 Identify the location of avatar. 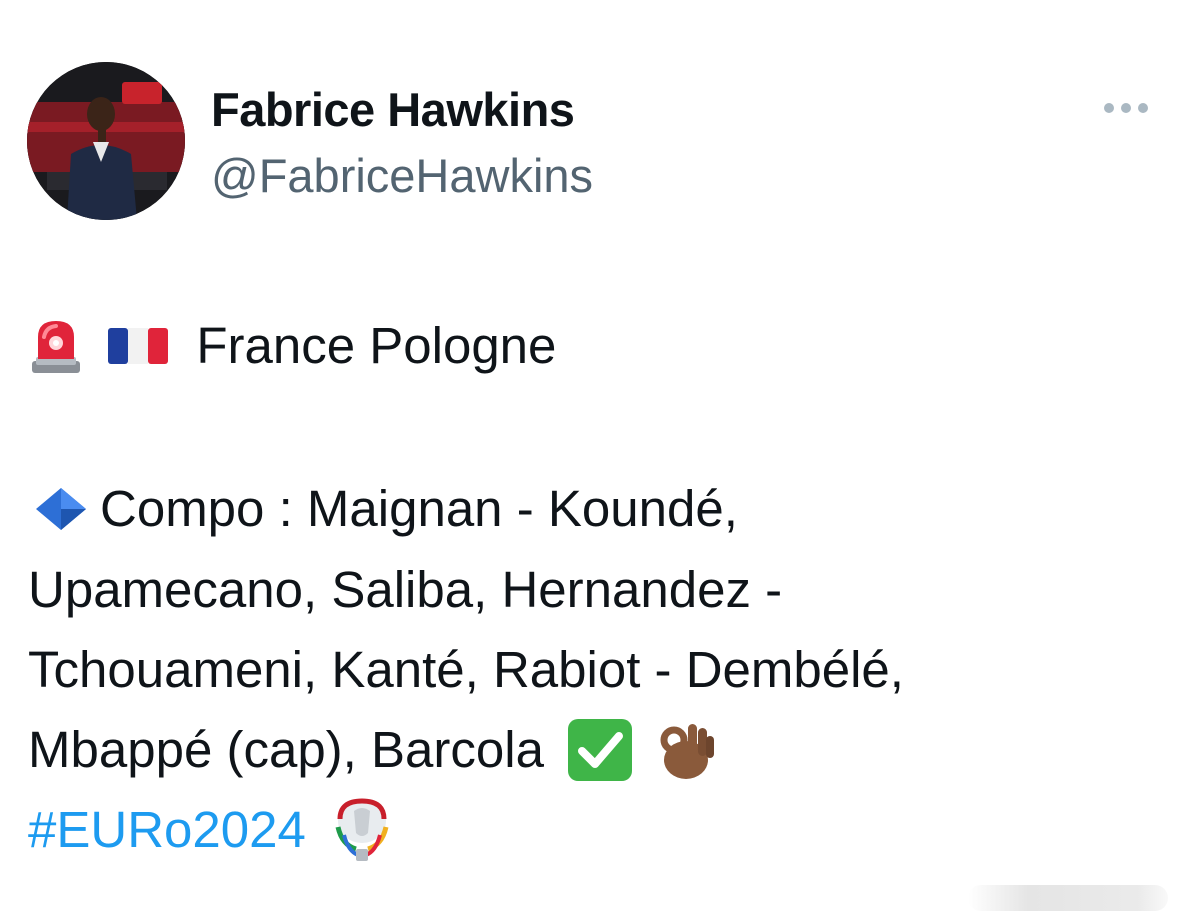
(106, 141).